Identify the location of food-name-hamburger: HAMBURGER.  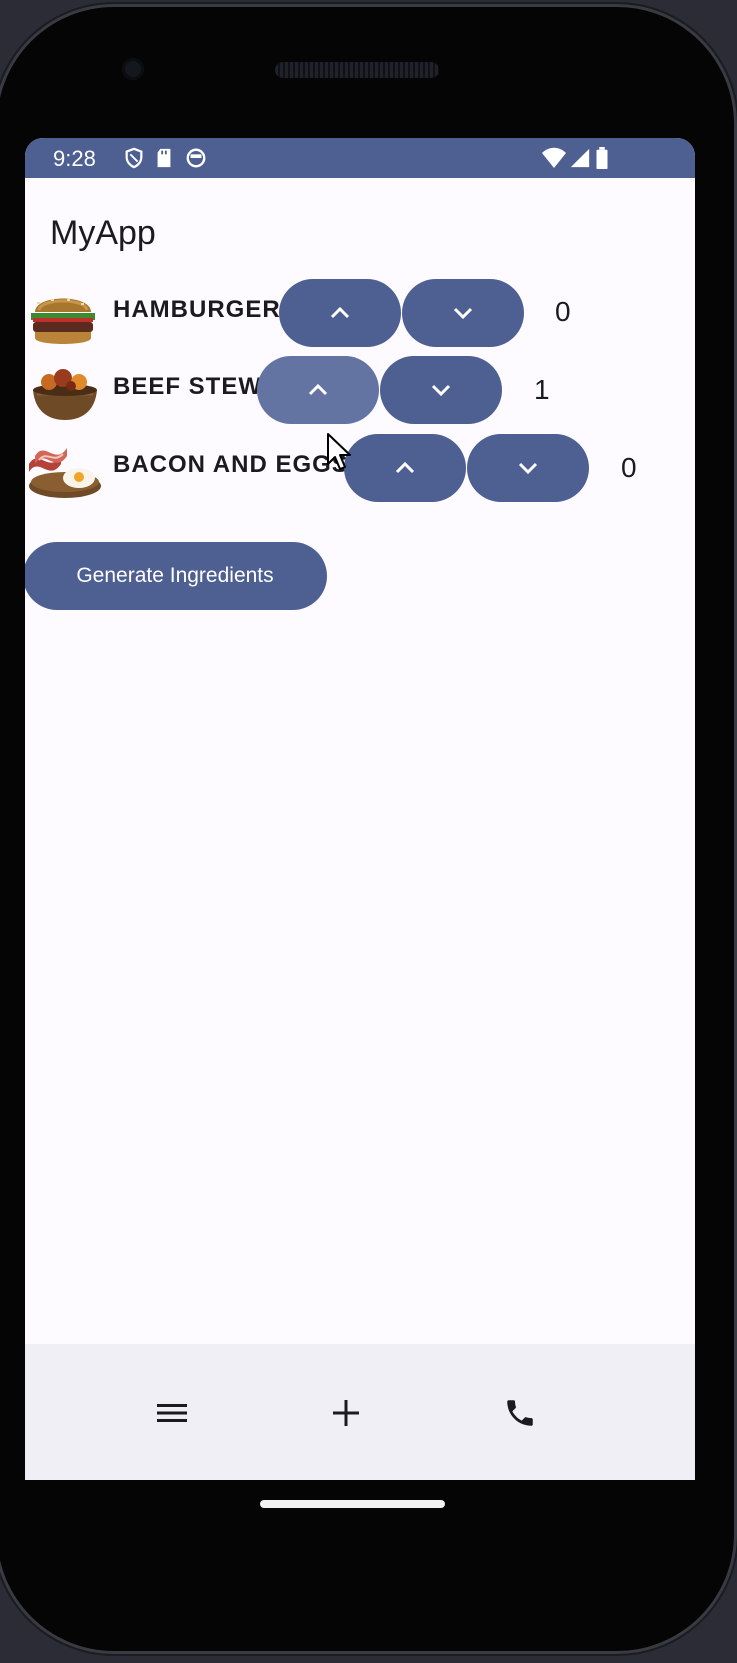
(197, 309).